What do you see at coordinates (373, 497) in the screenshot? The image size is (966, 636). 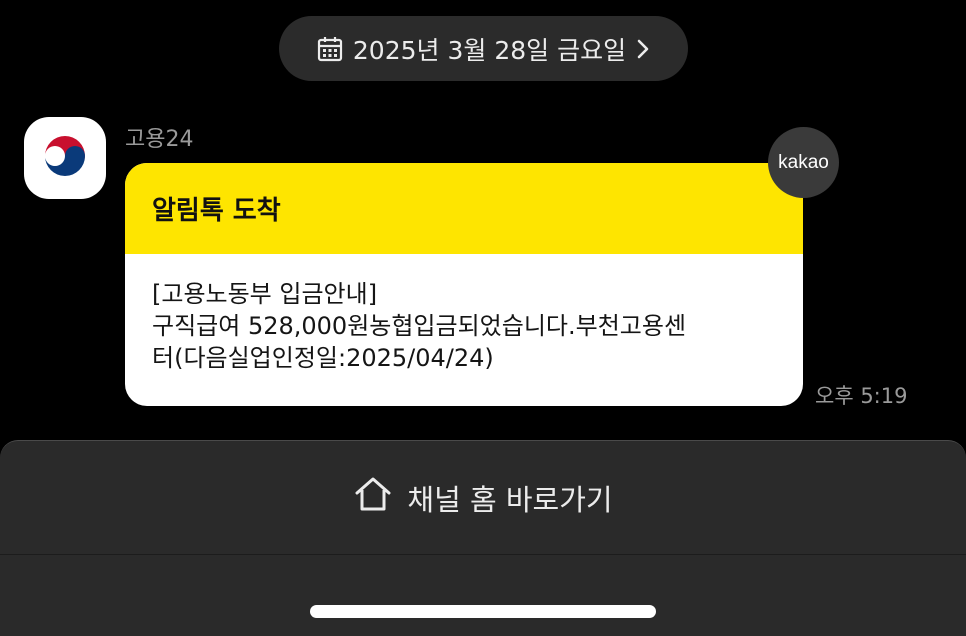 I see `home-icon` at bounding box center [373, 497].